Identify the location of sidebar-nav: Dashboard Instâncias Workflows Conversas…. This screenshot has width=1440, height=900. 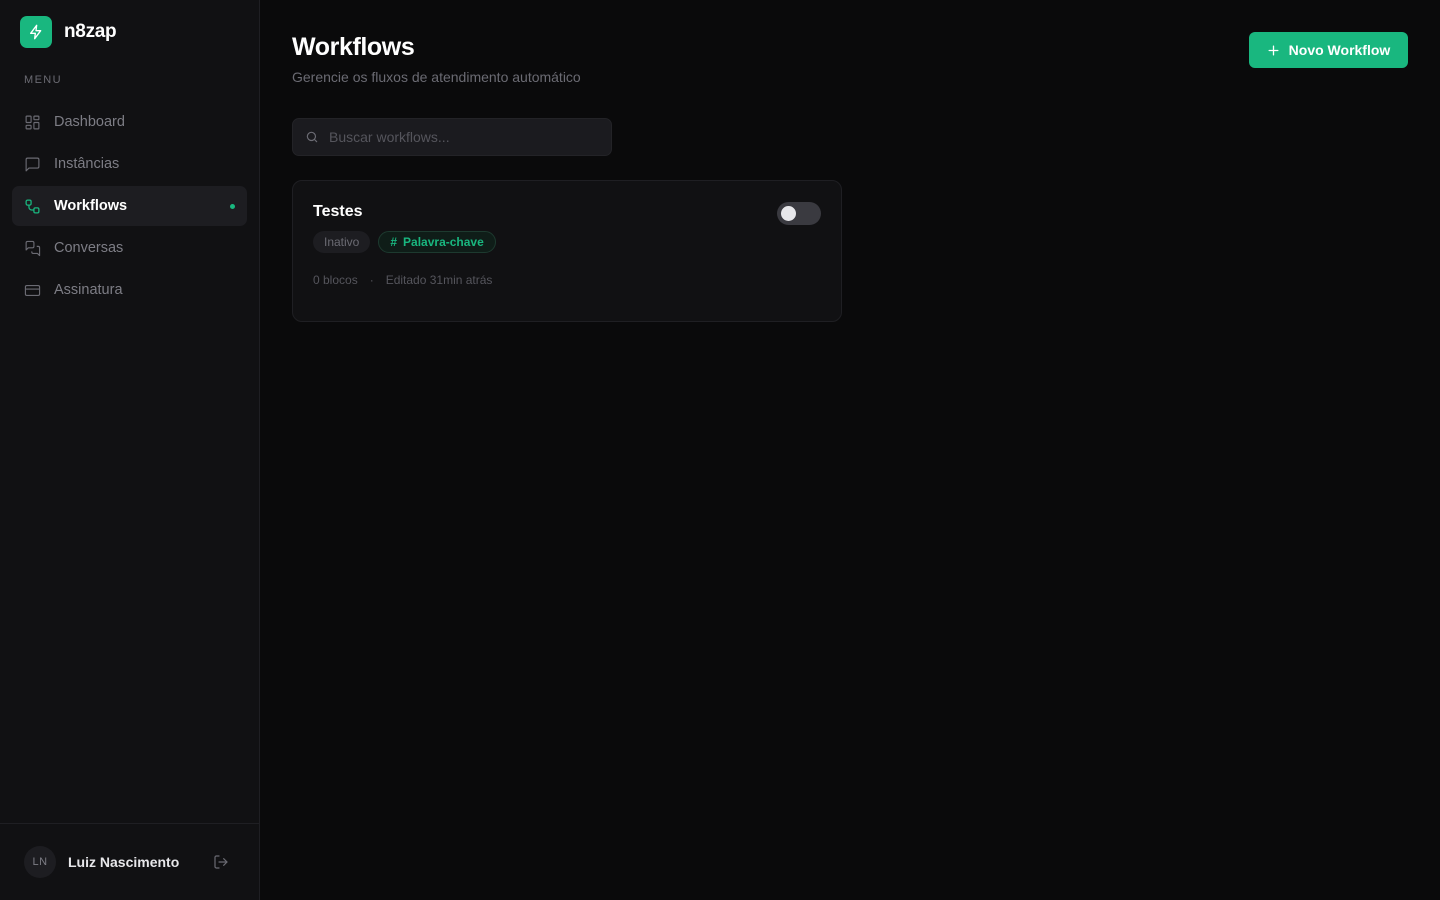
(129, 206).